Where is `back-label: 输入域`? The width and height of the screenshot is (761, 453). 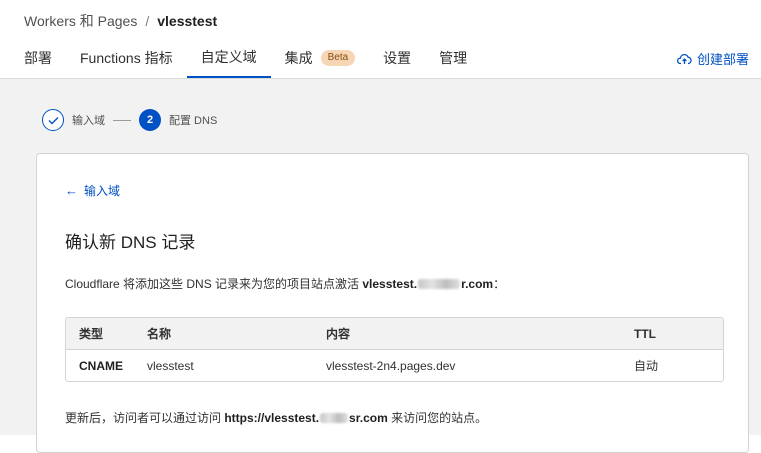 back-label: 输入域 is located at coordinates (102, 191).